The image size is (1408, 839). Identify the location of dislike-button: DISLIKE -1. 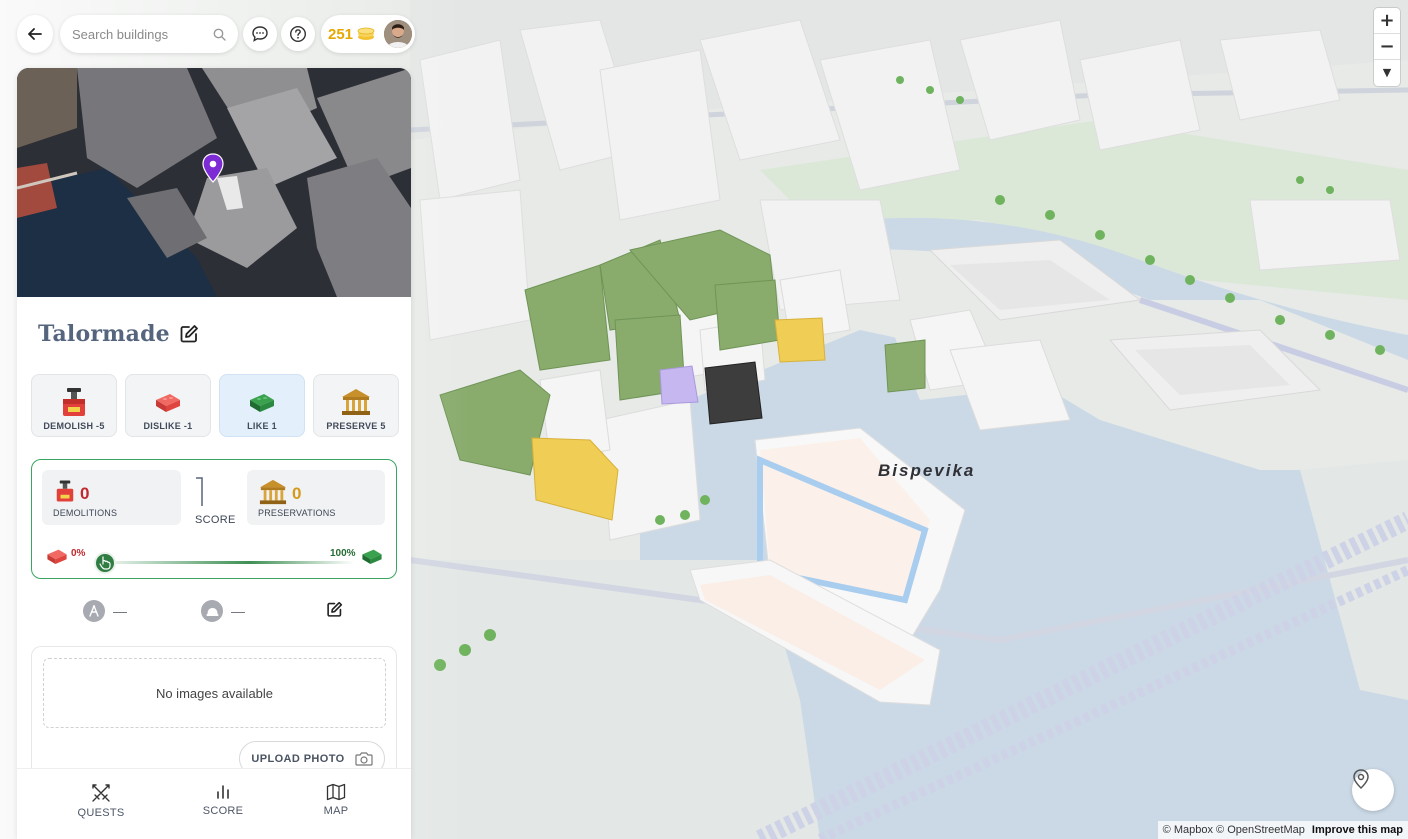
(168, 405).